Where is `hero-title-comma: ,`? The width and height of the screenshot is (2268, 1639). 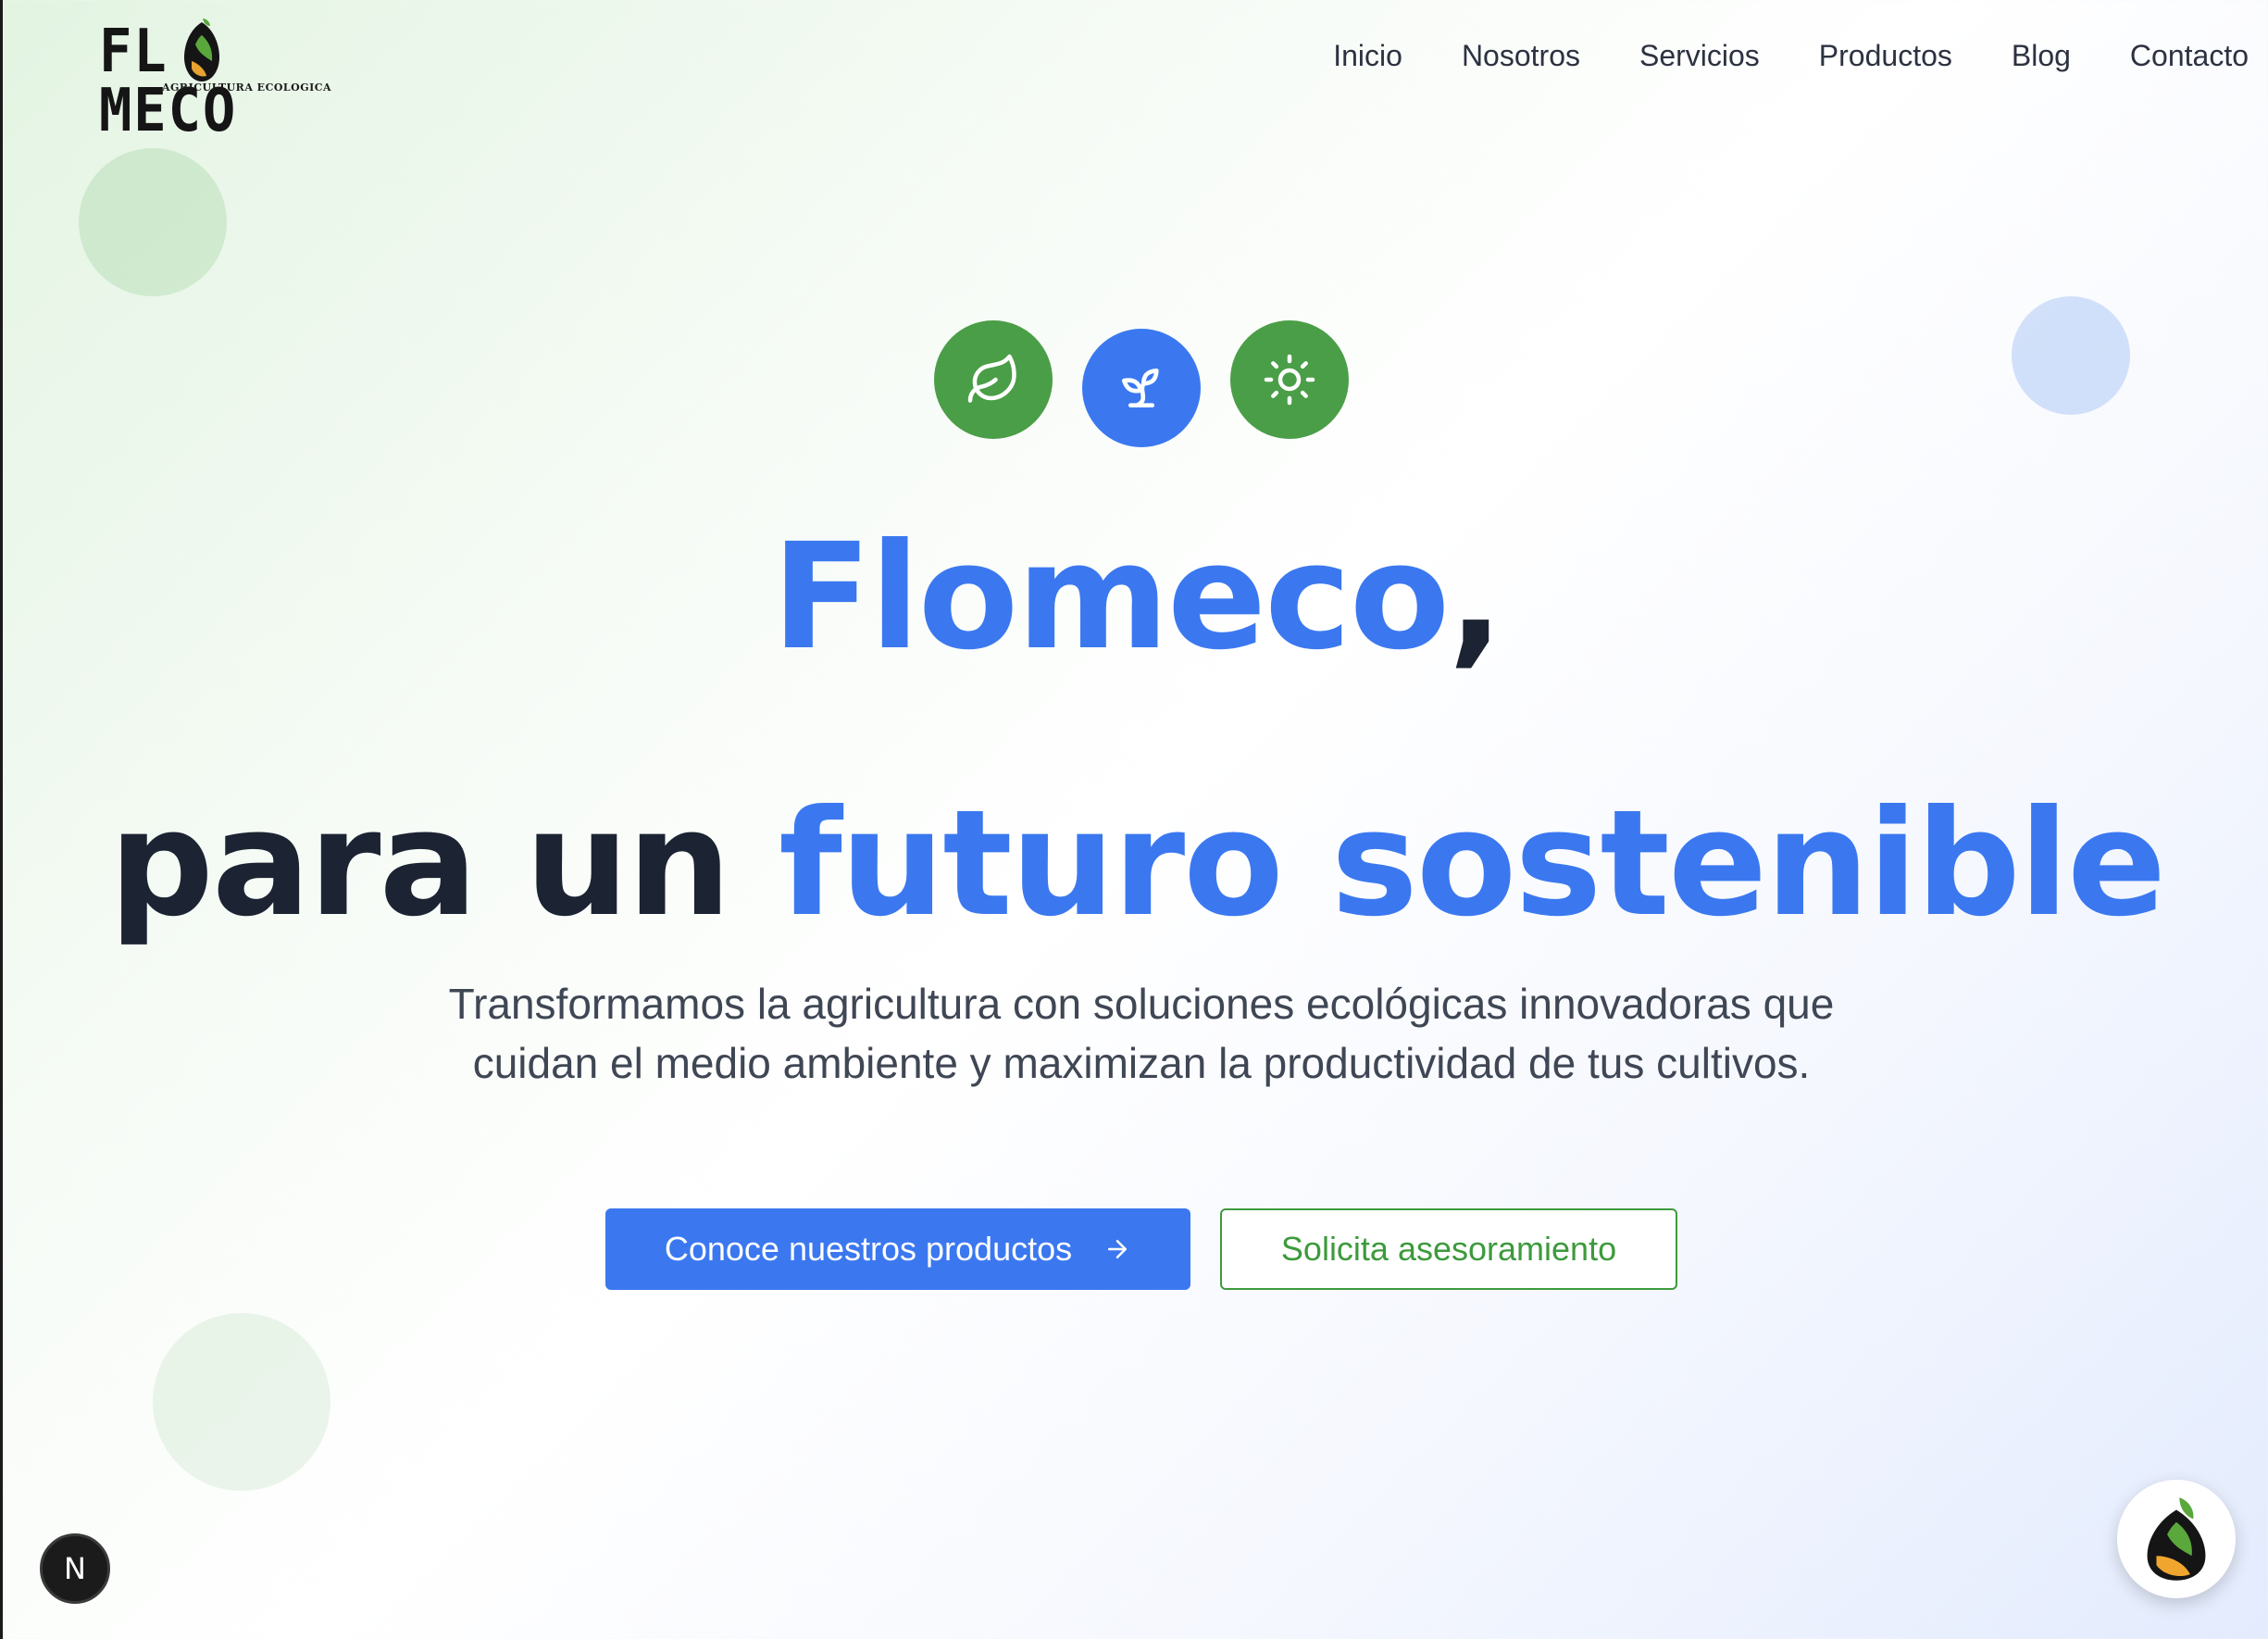 hero-title-comma: , is located at coordinates (1475, 597).